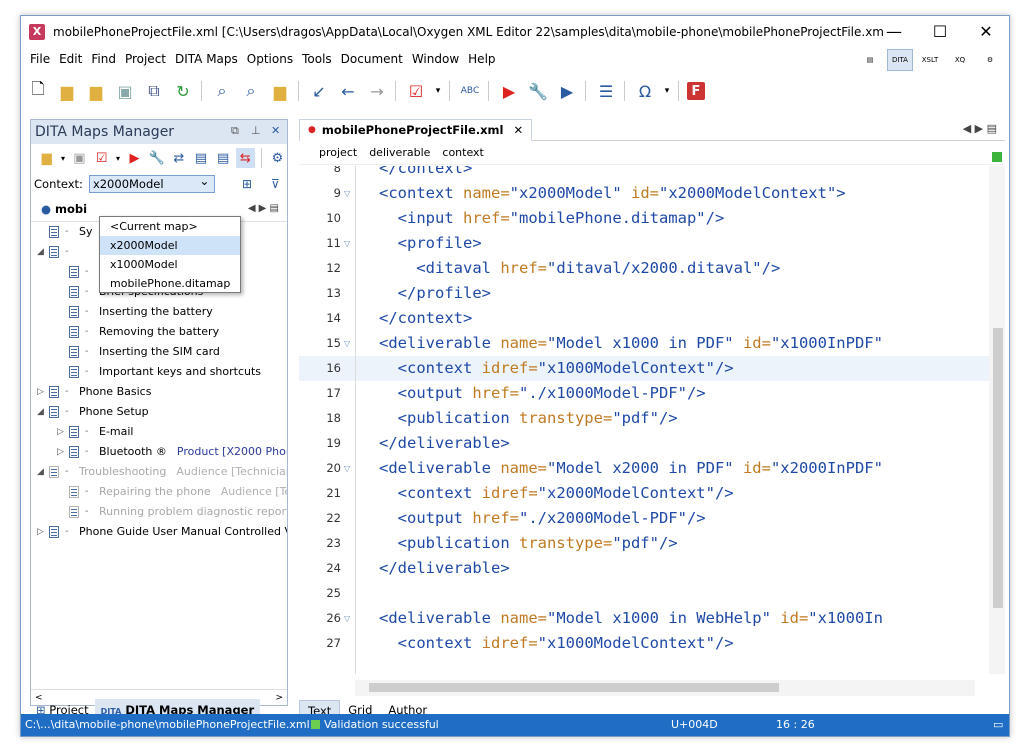 The image size is (1030, 750). I want to click on expand-toggle-icon: ◢, so click(43, 412).